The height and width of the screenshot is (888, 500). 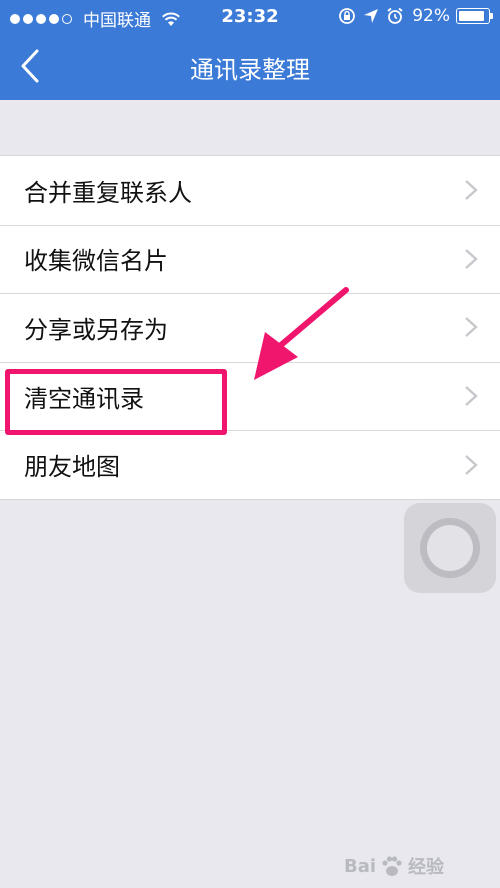 I want to click on alarm-icon, so click(x=395, y=15).